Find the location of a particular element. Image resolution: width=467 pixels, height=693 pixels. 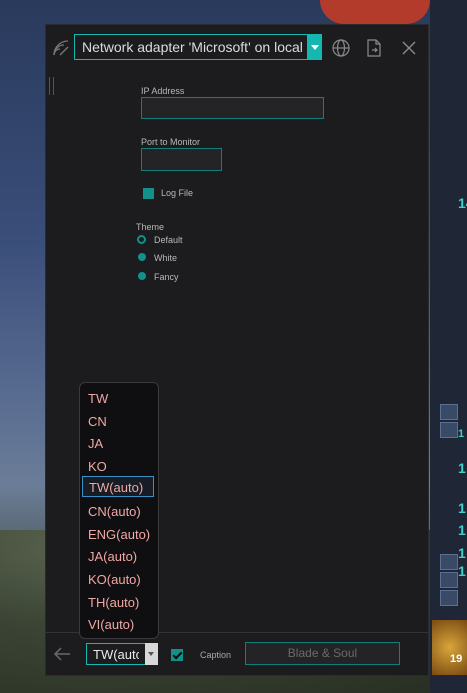

background-balloon is located at coordinates (375, 12).